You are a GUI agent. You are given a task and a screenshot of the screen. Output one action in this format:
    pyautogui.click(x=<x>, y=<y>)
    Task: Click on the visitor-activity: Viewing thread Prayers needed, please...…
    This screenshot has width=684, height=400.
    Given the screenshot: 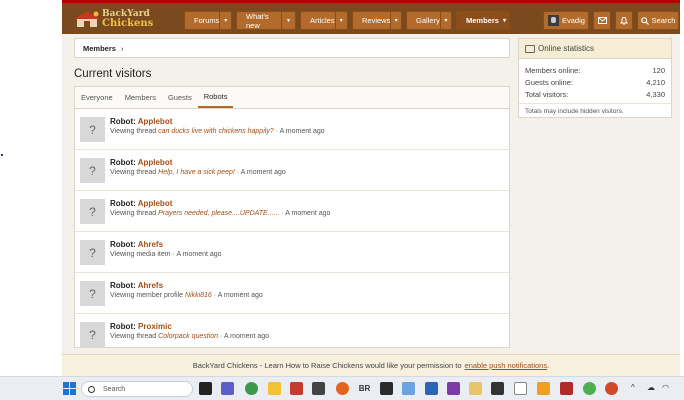 What is the action you would take?
    pyautogui.click(x=220, y=213)
    